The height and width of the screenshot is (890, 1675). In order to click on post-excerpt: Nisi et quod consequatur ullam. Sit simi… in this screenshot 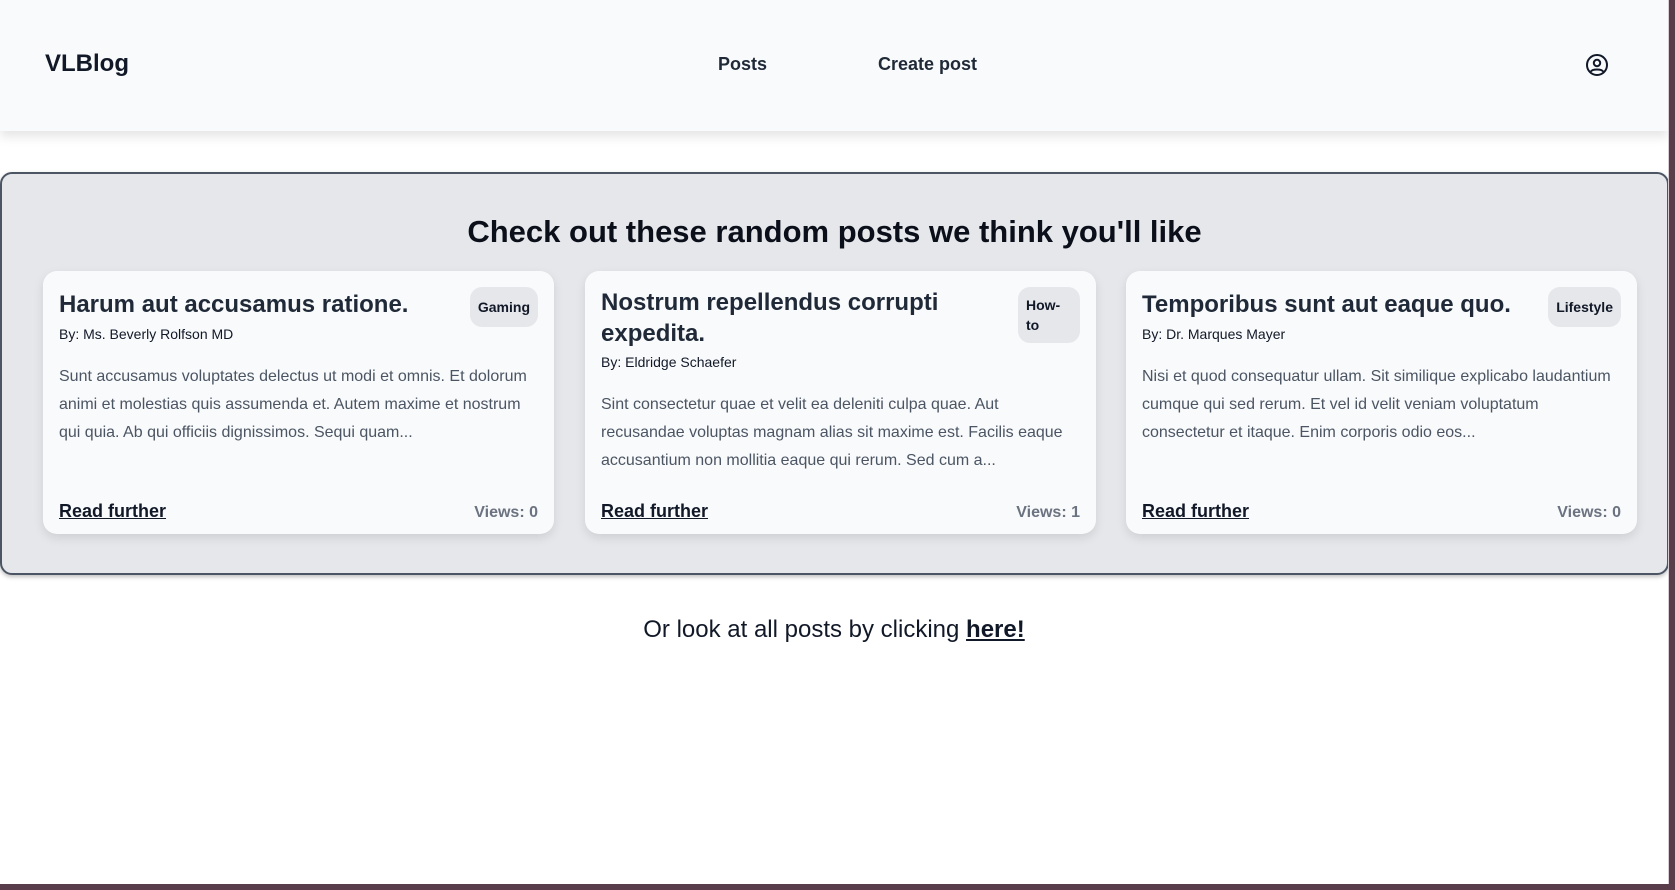, I will do `click(1376, 404)`.